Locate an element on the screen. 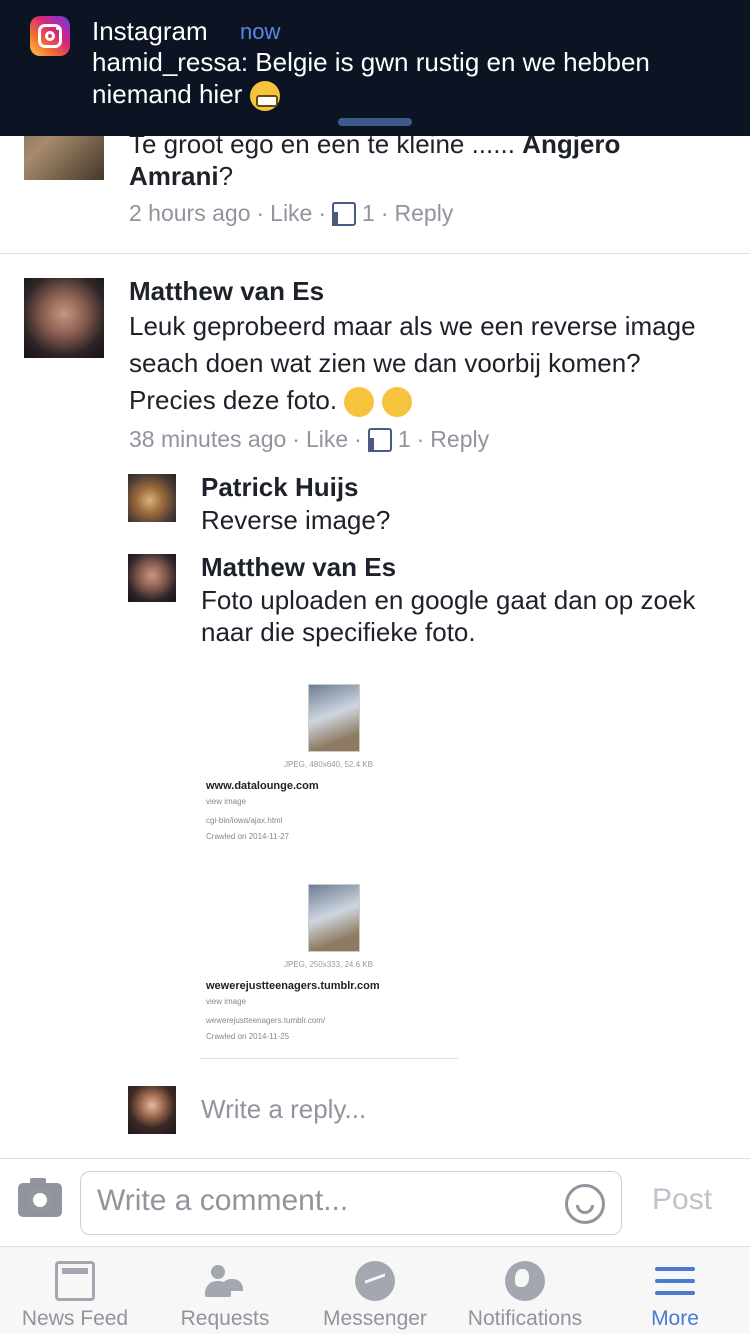 This screenshot has width=750, height=1334. comment-time: 2 hours ago is located at coordinates (190, 213).